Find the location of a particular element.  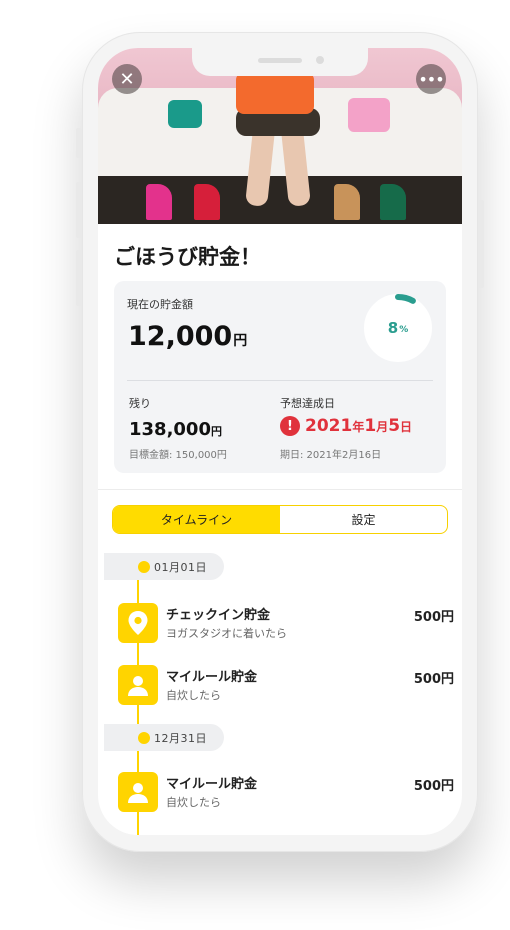

close-button: ✕ is located at coordinates (127, 79).